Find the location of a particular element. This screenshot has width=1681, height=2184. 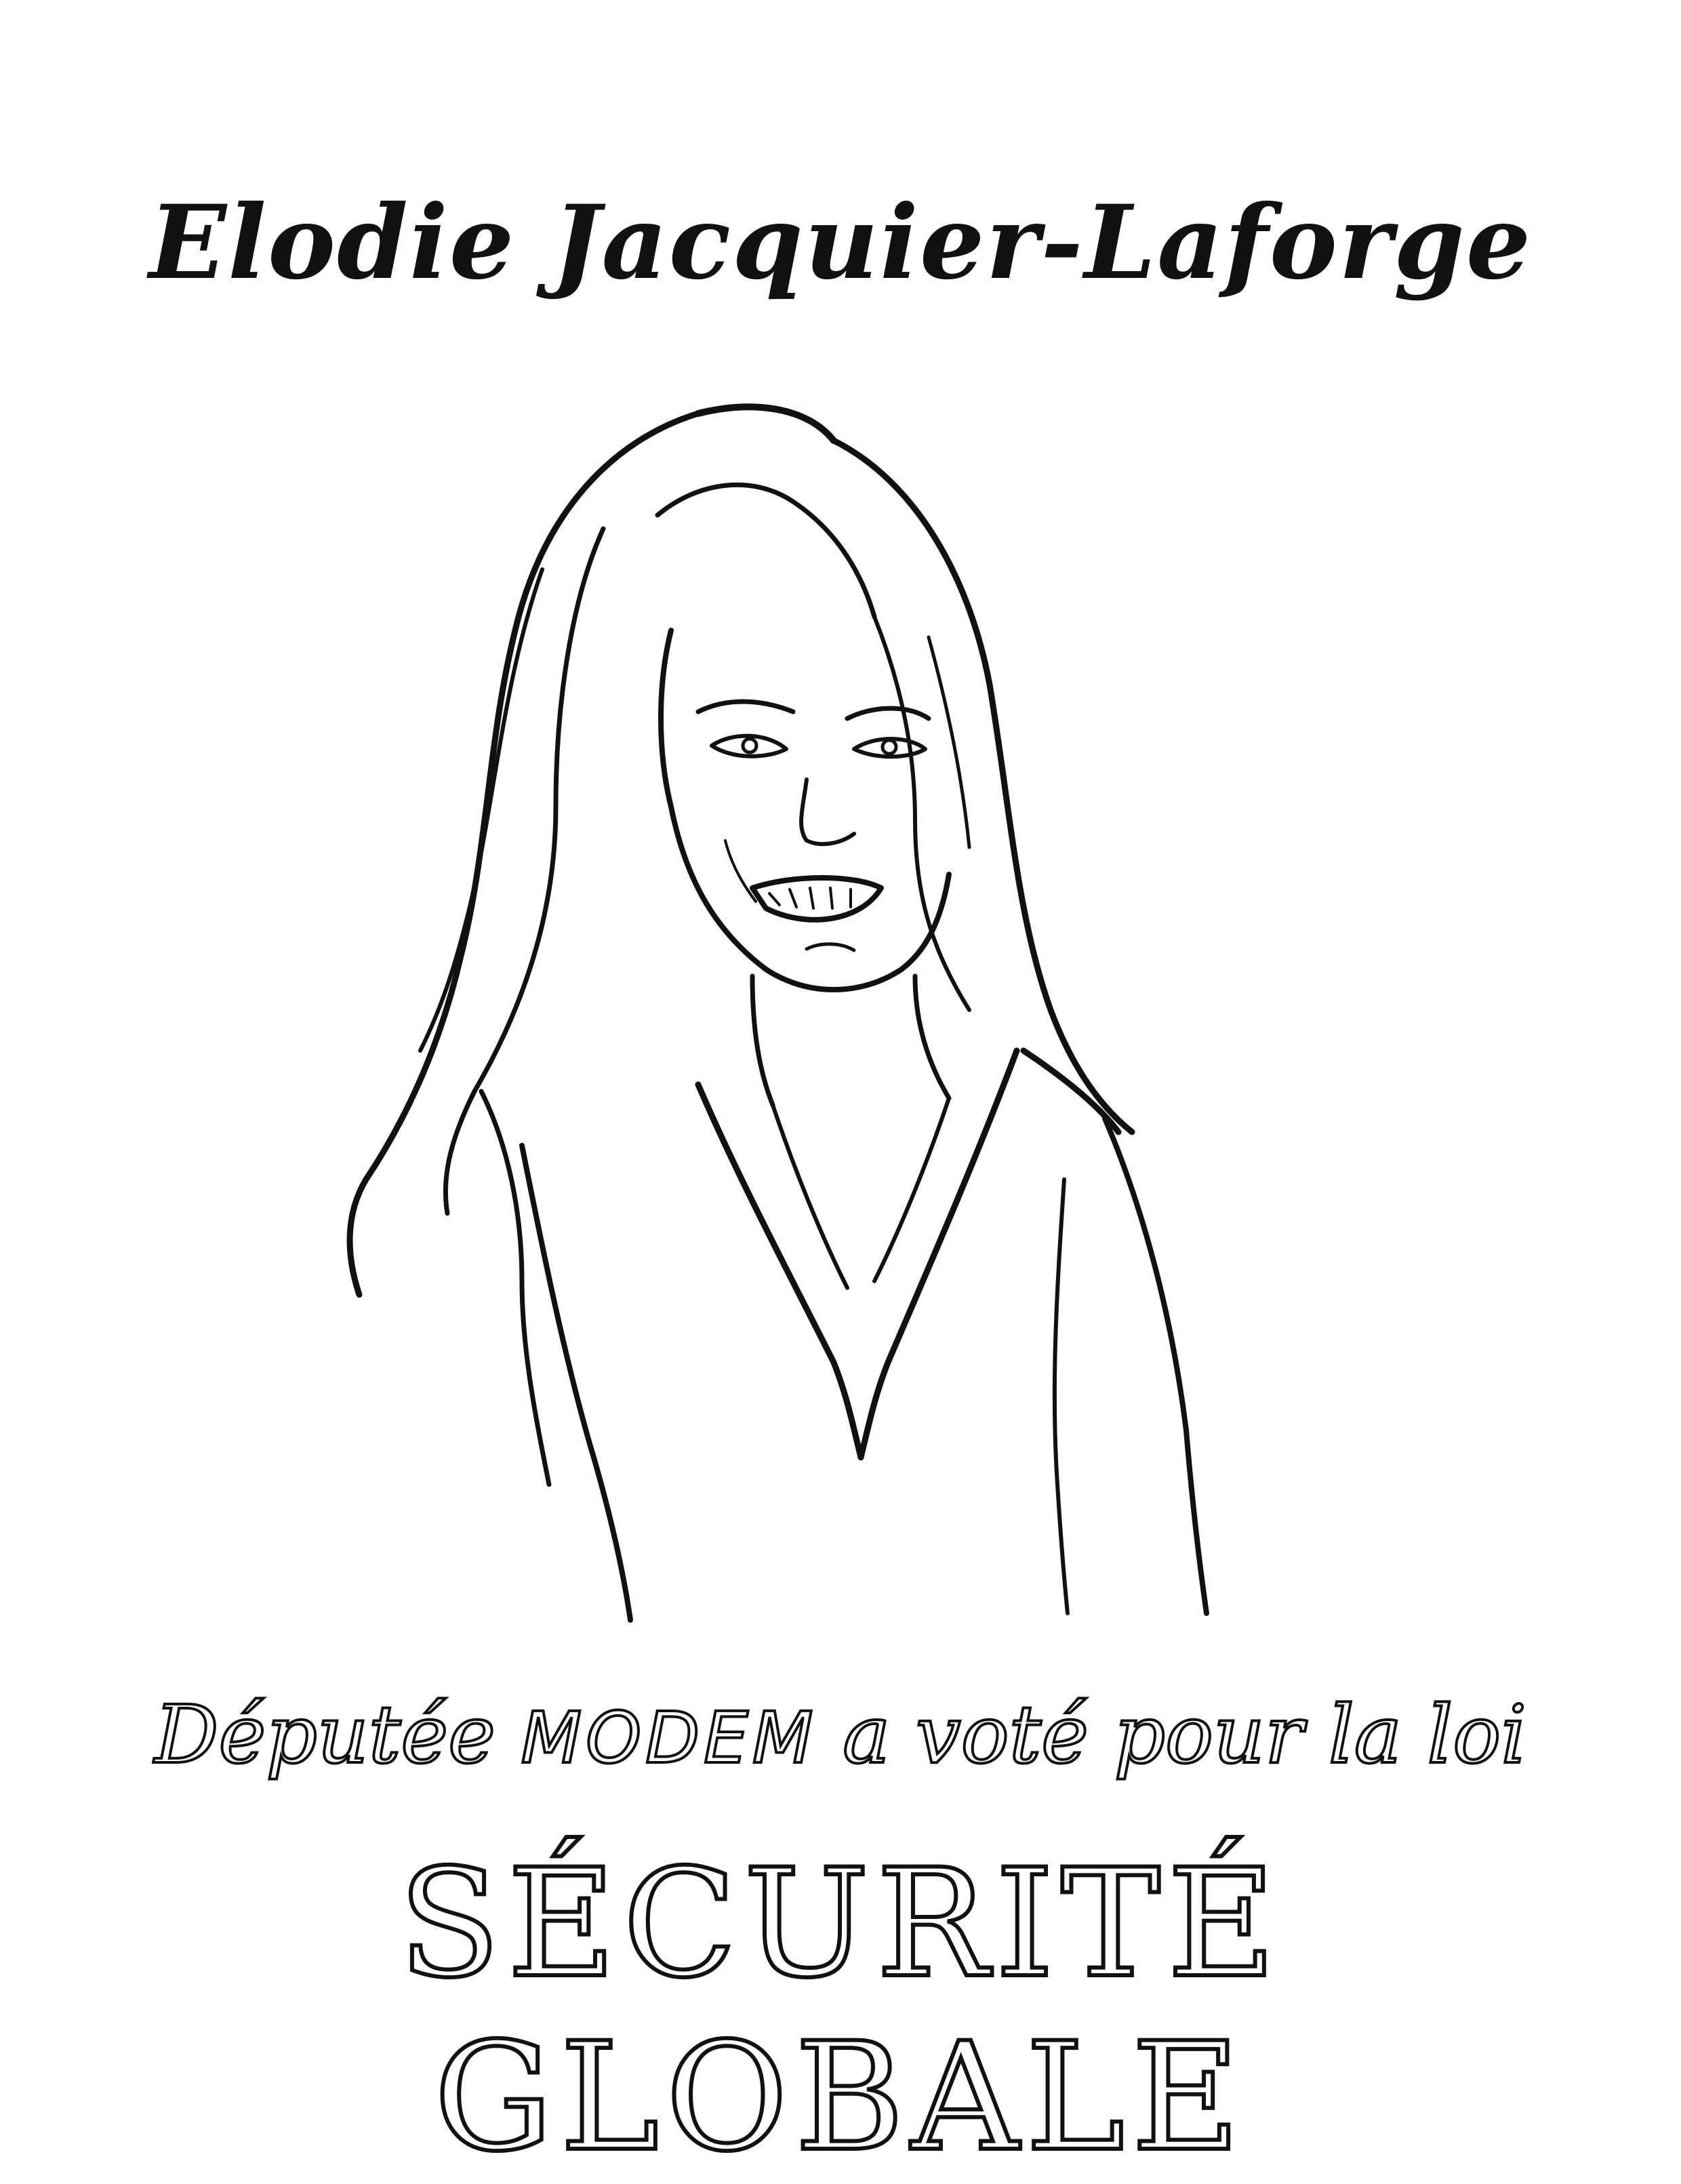

hair-crown is located at coordinates (766, 423).